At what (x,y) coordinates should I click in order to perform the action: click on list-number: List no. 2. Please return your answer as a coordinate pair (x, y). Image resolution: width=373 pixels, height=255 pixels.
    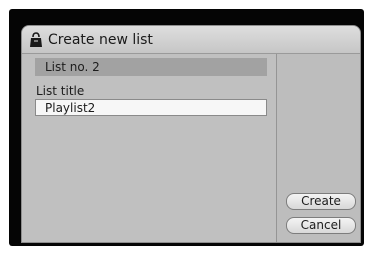
    Looking at the image, I should click on (151, 67).